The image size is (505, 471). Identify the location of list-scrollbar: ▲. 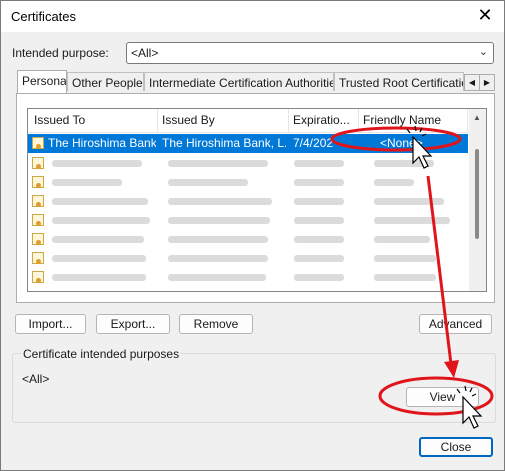
(477, 200).